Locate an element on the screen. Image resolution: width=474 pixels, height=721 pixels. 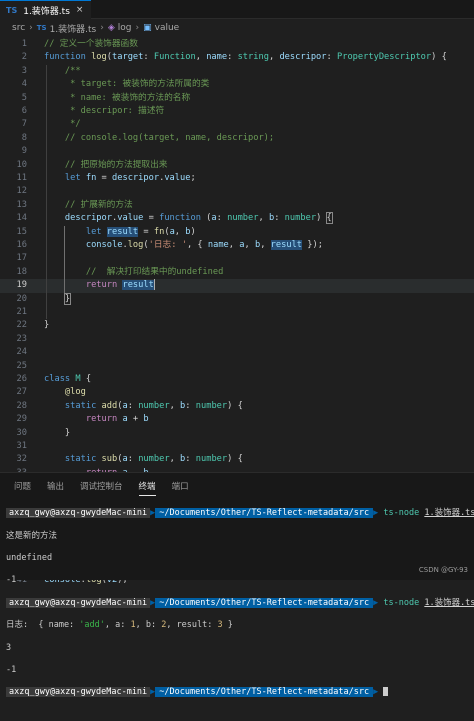
breadcrumb-folder: src is located at coordinates (18, 28).